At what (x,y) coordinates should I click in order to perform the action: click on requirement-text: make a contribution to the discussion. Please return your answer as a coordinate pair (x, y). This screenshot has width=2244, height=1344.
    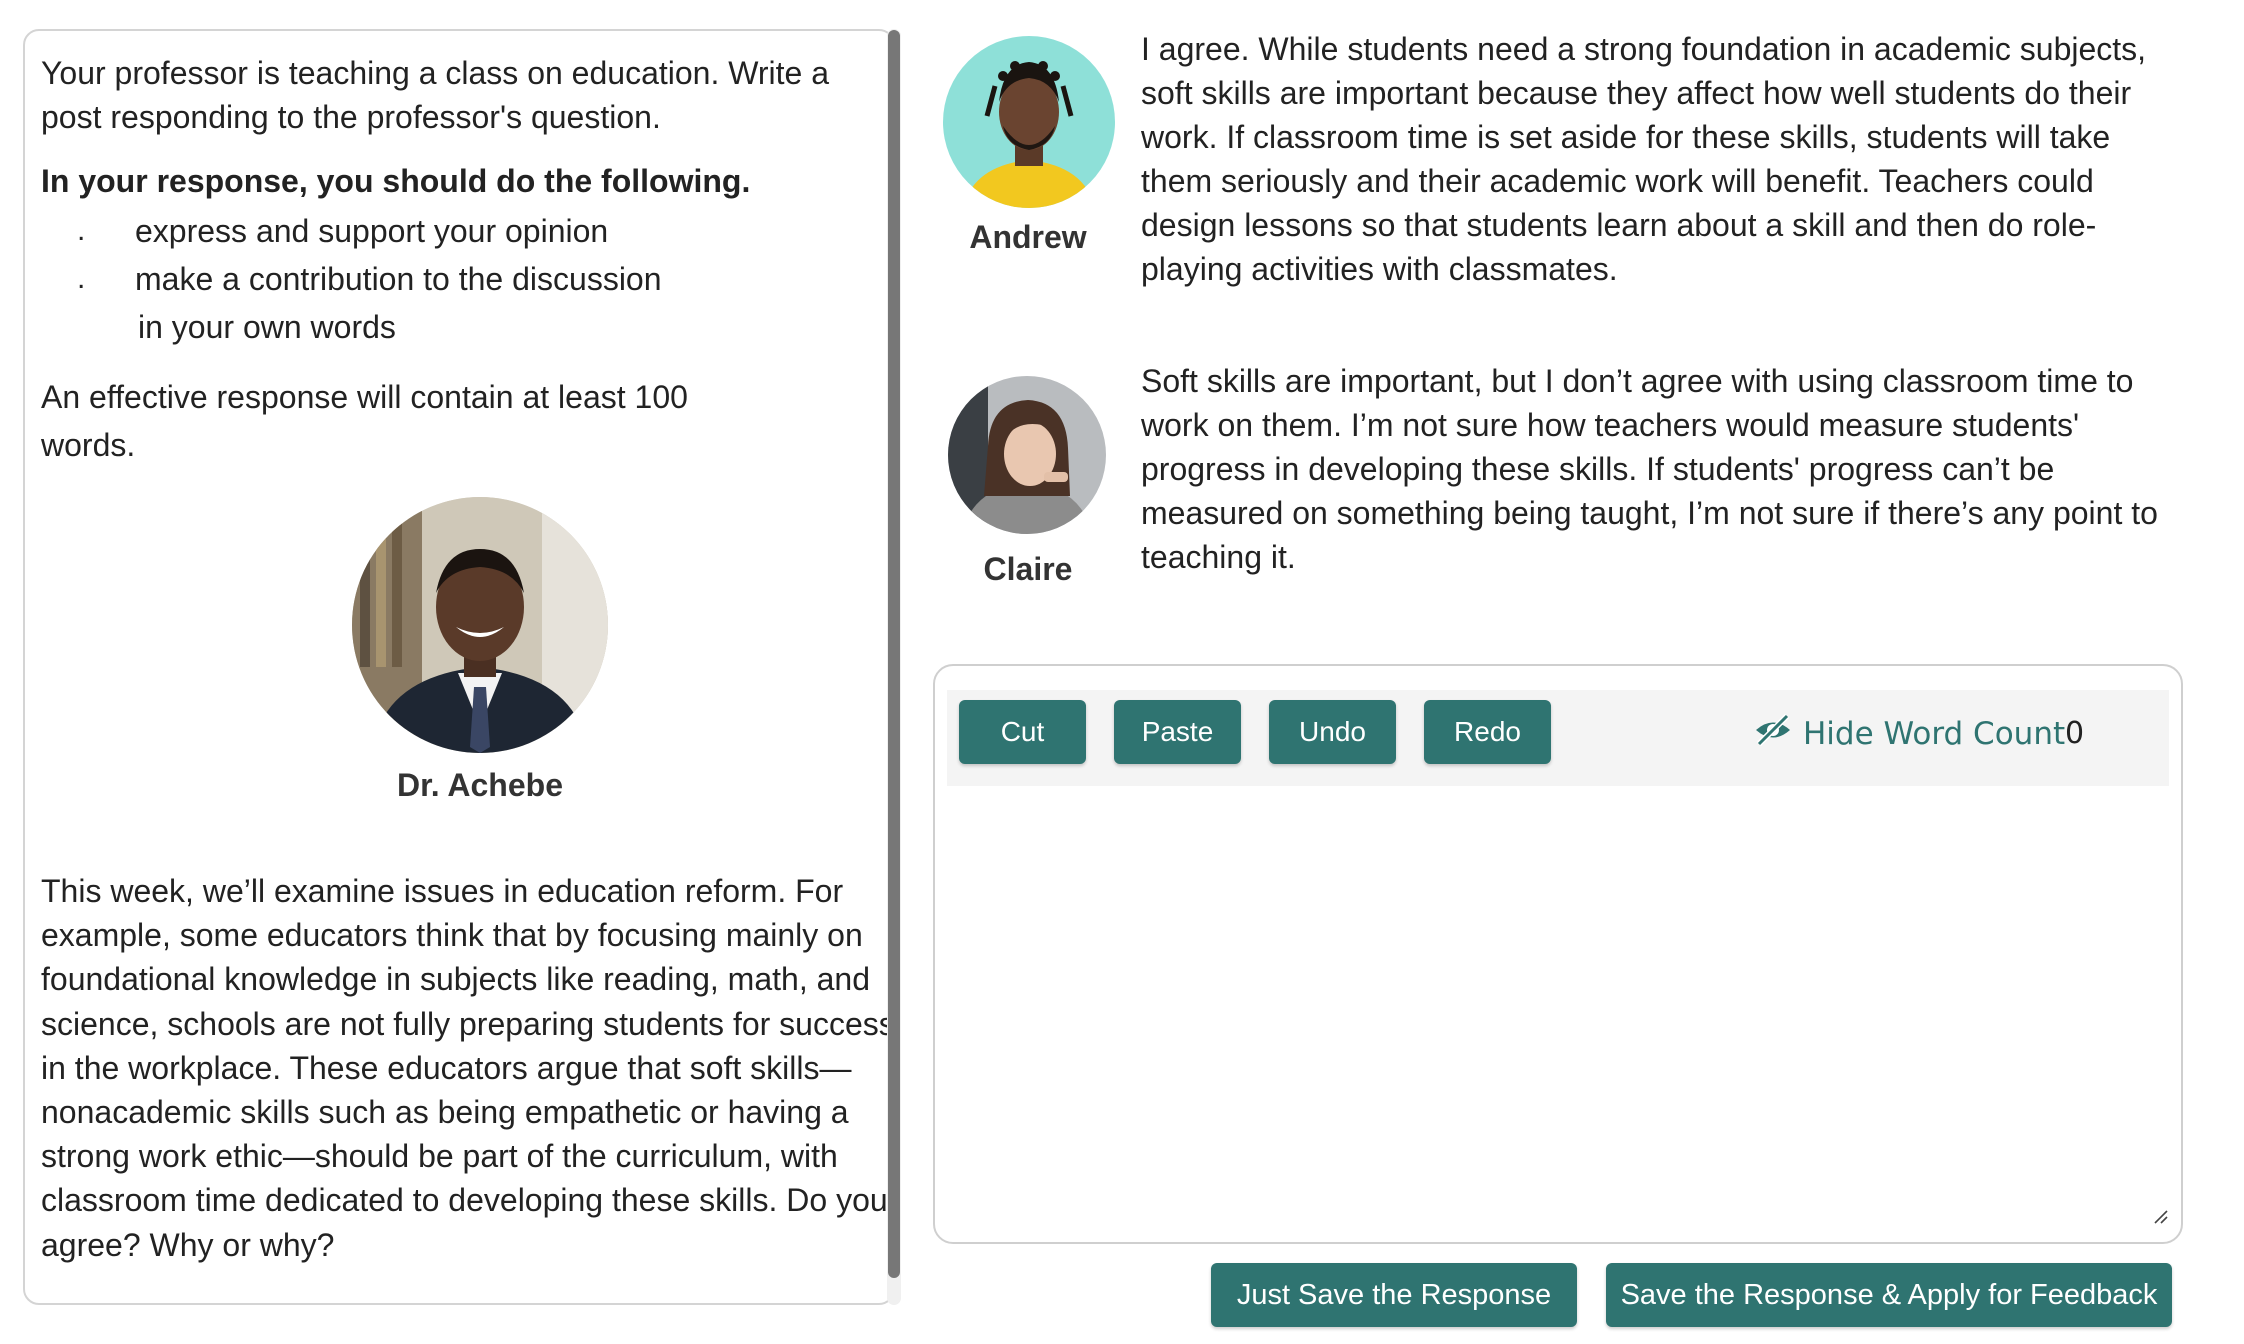
    Looking at the image, I should click on (398, 279).